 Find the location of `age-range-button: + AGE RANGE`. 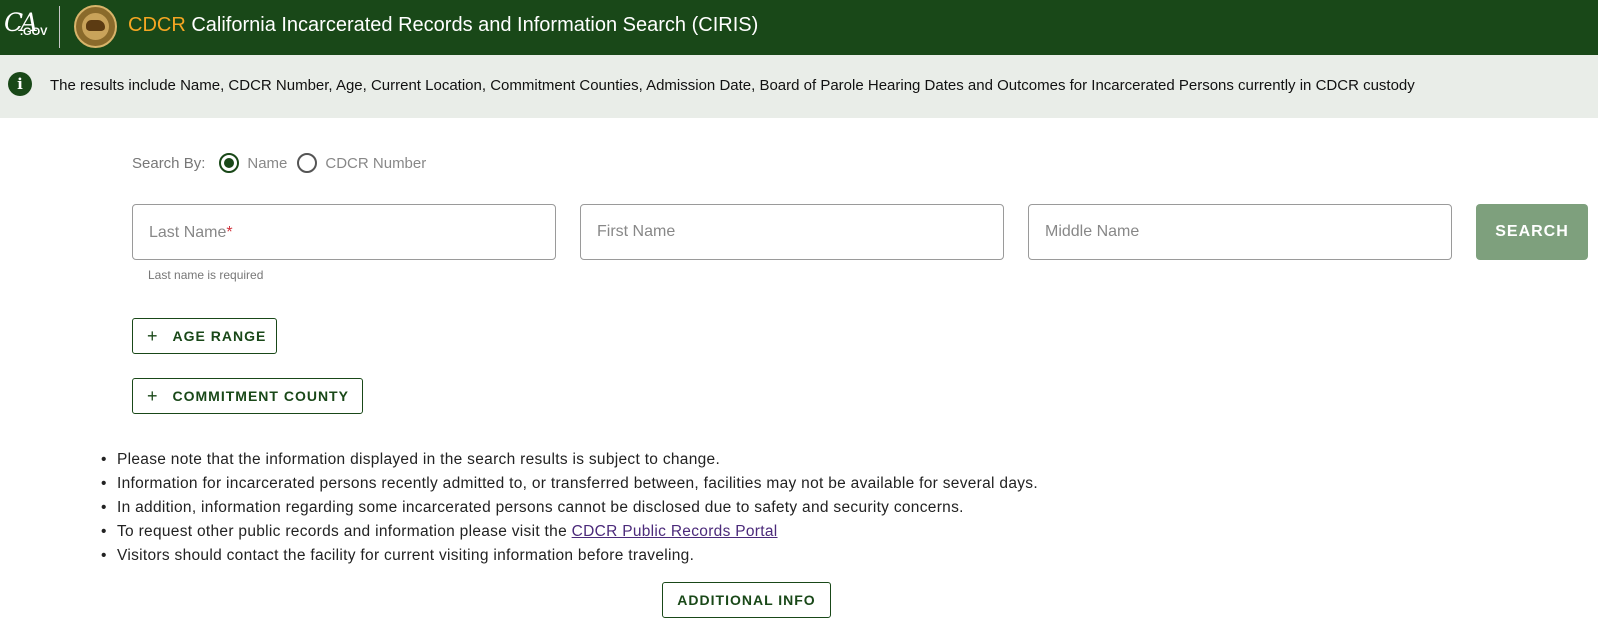

age-range-button: + AGE RANGE is located at coordinates (204, 336).